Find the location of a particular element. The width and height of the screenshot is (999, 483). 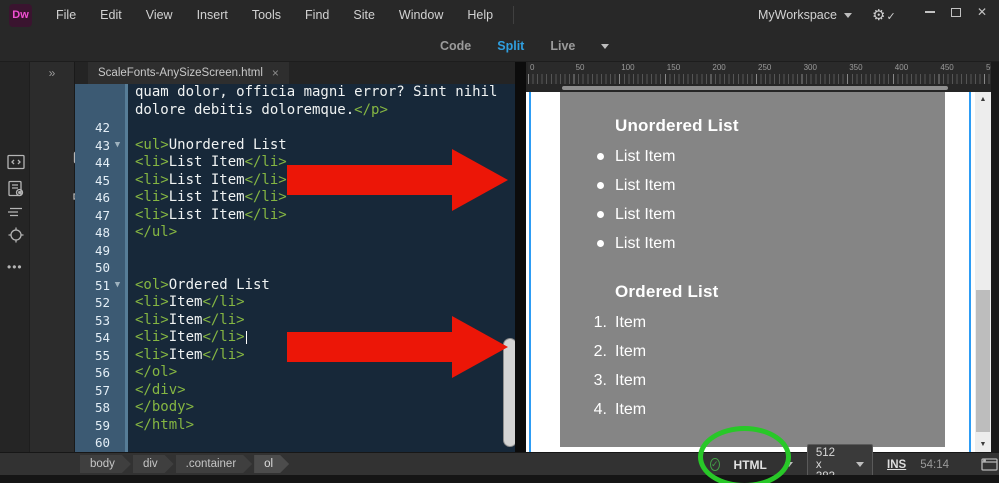

code-line: 45 <li>List Item</li> is located at coordinates (295, 180).